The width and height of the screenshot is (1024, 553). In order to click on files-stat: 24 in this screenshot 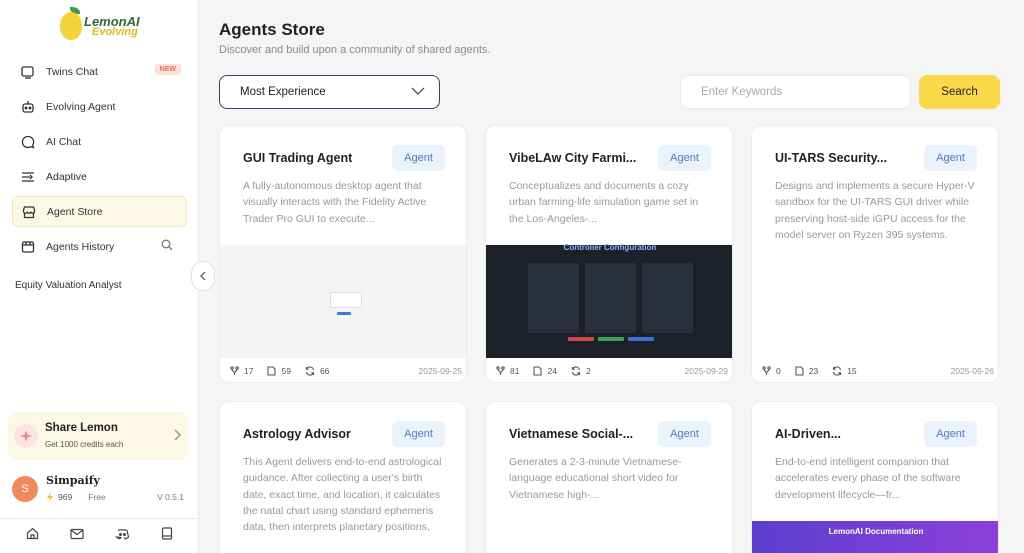, I will do `click(545, 371)`.